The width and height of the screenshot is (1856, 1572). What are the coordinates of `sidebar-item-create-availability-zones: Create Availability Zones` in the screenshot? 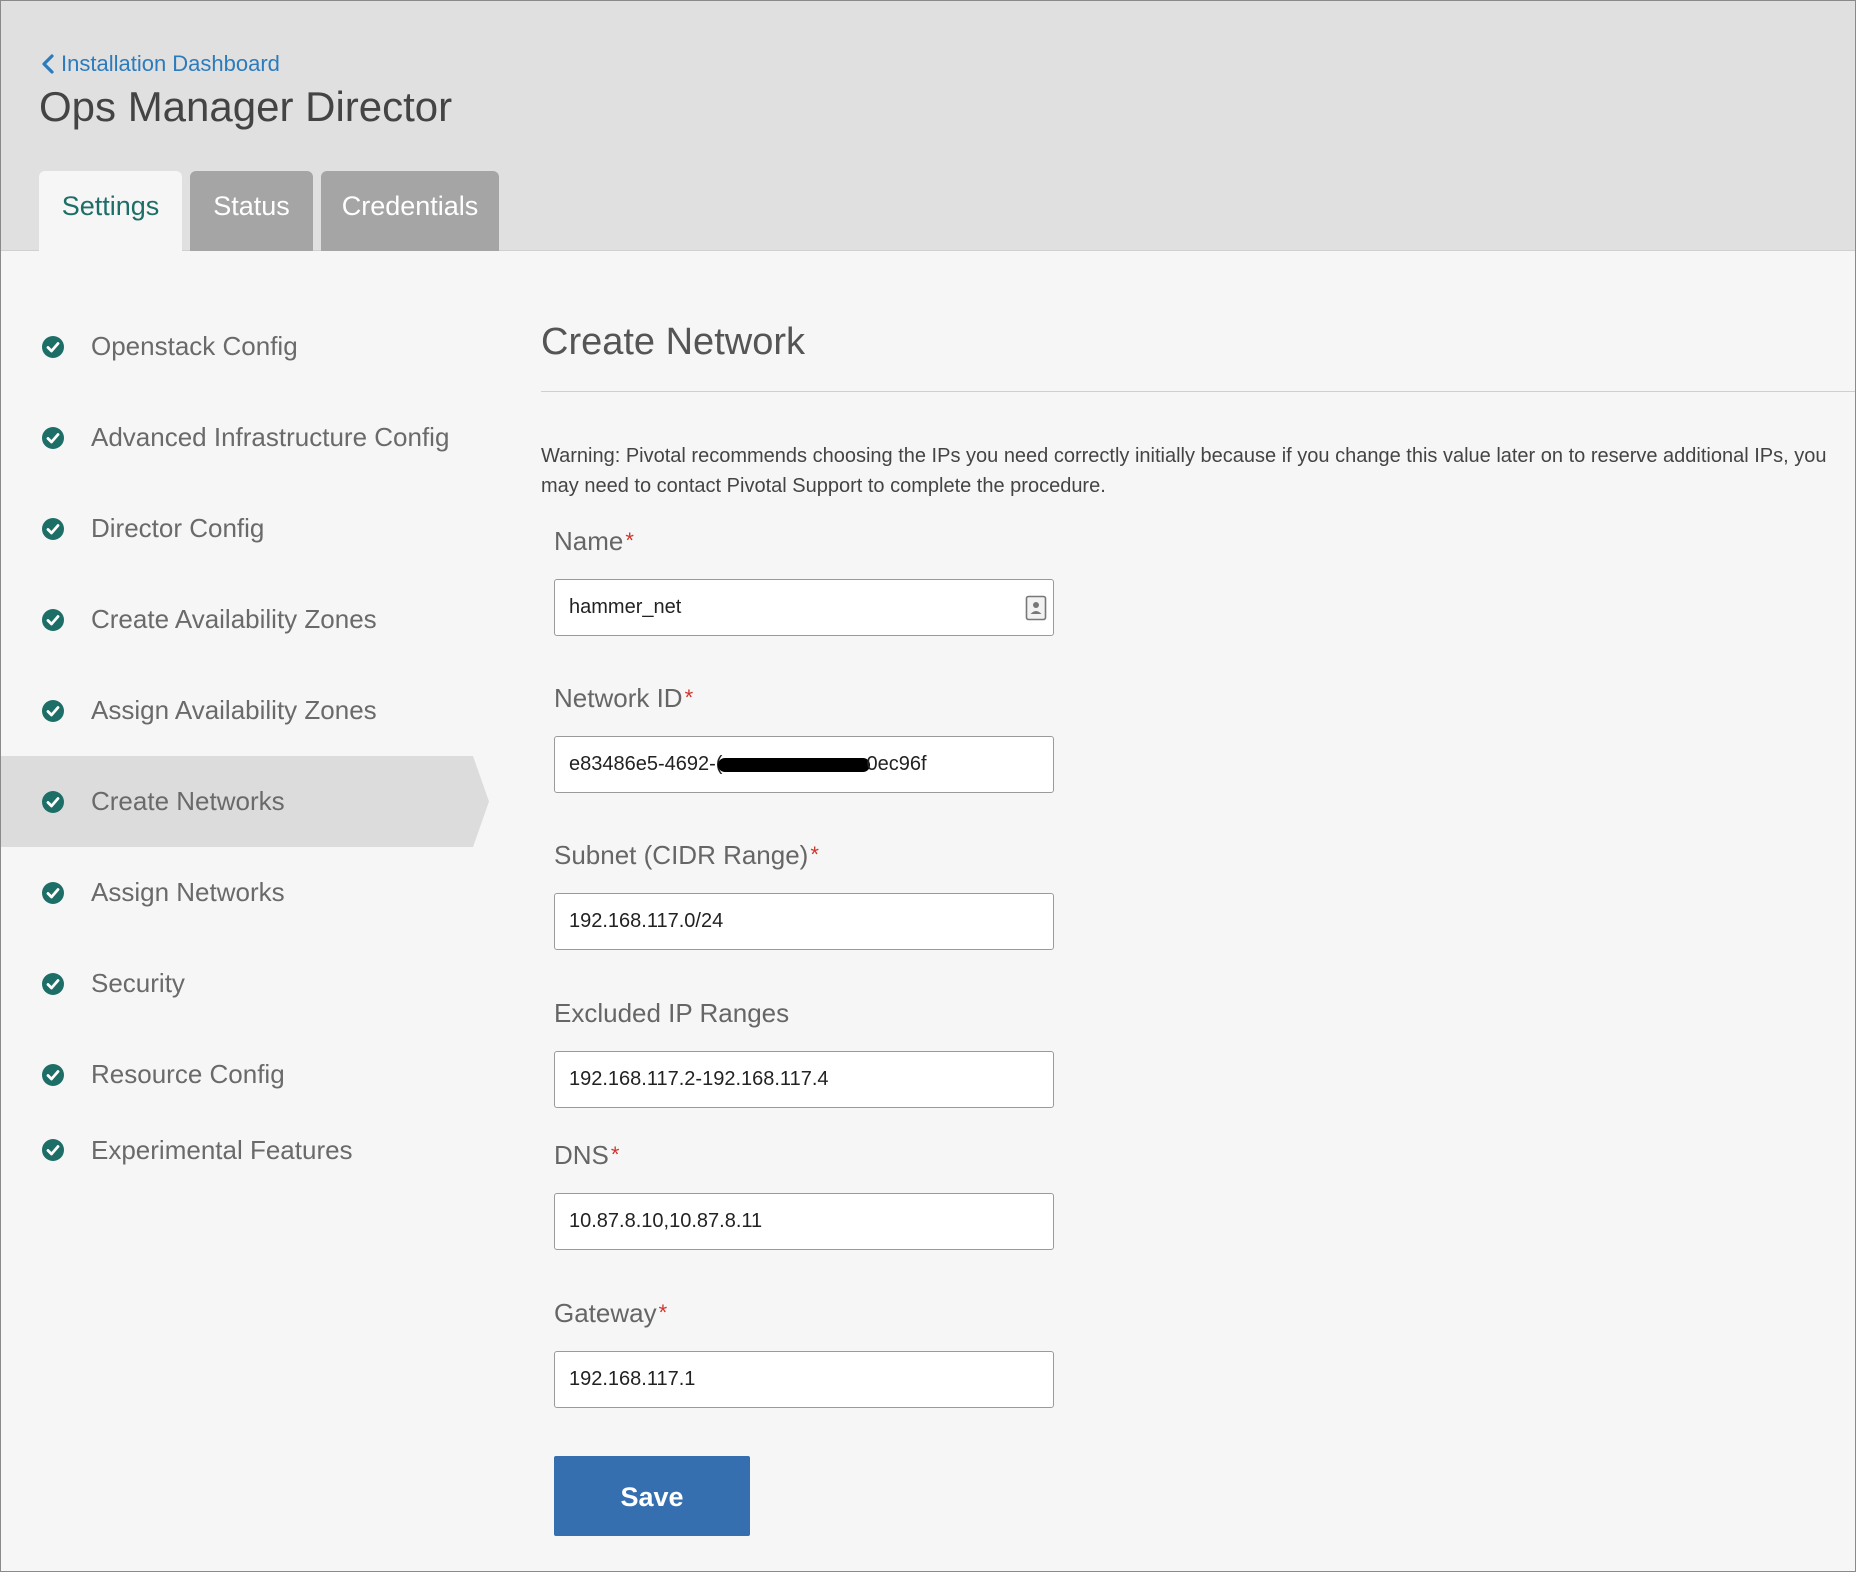 It's located at (251, 619).